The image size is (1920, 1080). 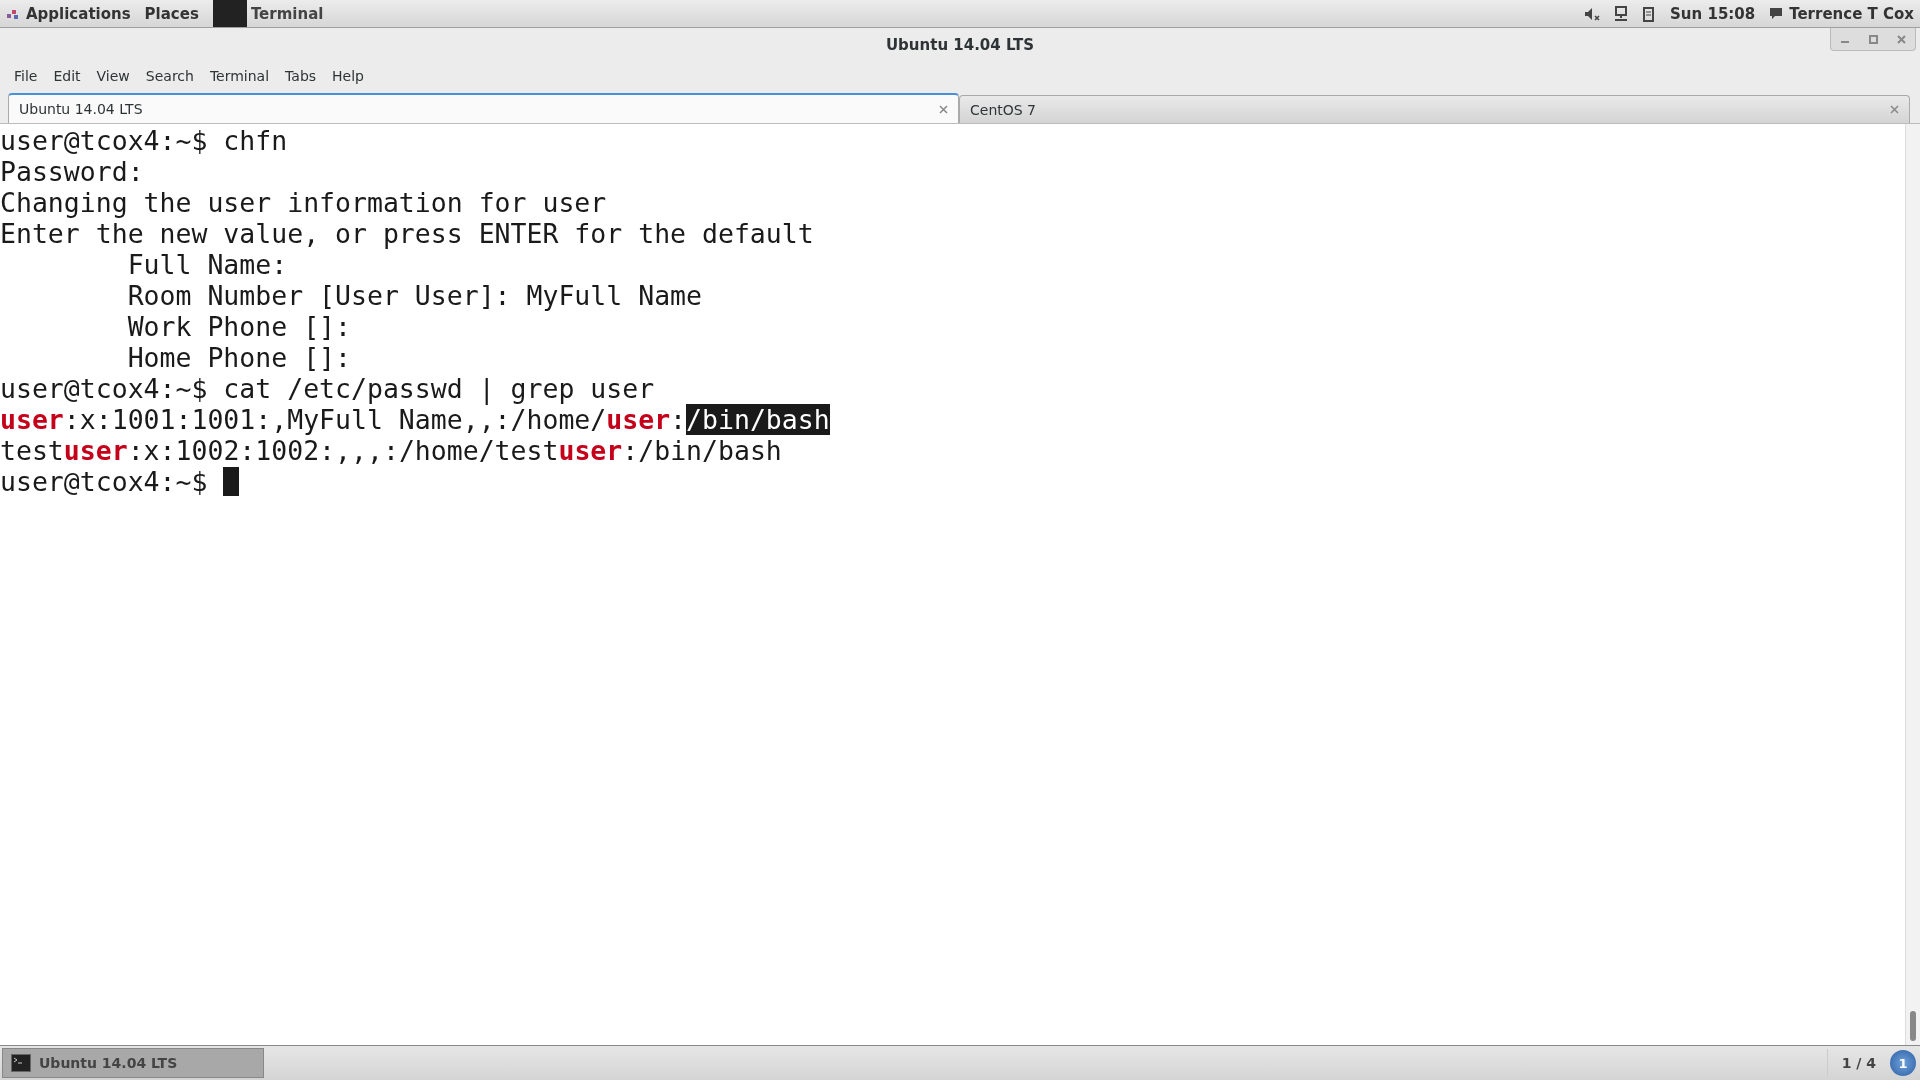 I want to click on taskbar-window-button: Ubuntu 14.04 LTS, so click(x=133, y=1063).